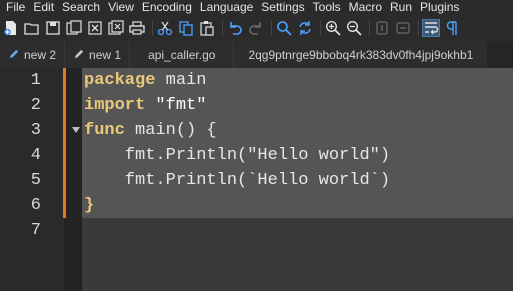 The width and height of the screenshot is (513, 291). Describe the element at coordinates (35, 155) in the screenshot. I see `line-number: 4` at that location.